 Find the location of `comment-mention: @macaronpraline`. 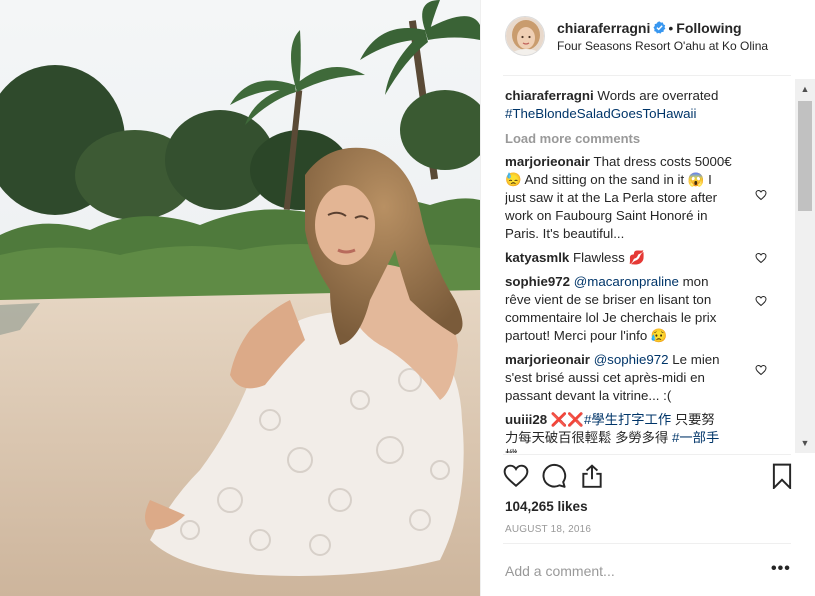

comment-mention: @macaronpraline is located at coordinates (626, 281).